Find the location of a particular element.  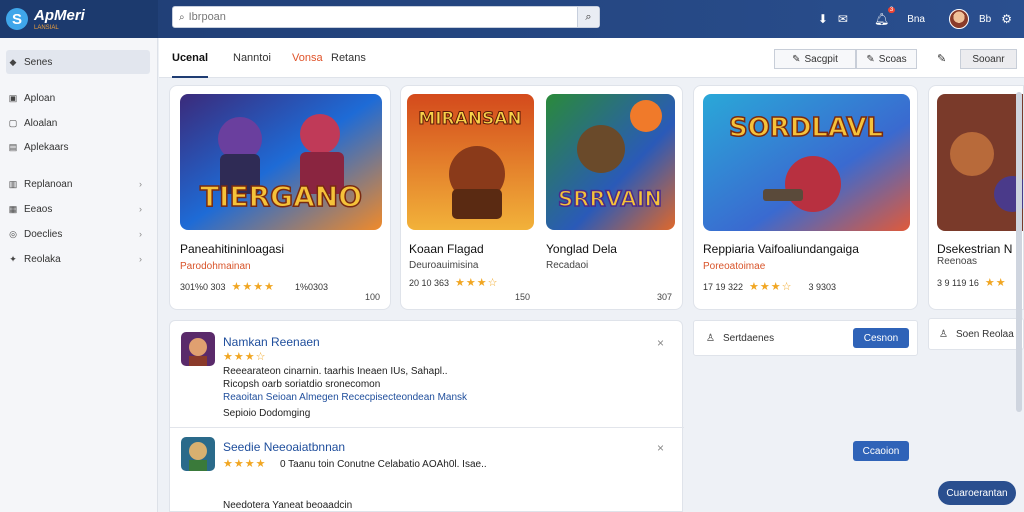

notification-icon: 🔔︎ 3 is located at coordinates (885, 16).